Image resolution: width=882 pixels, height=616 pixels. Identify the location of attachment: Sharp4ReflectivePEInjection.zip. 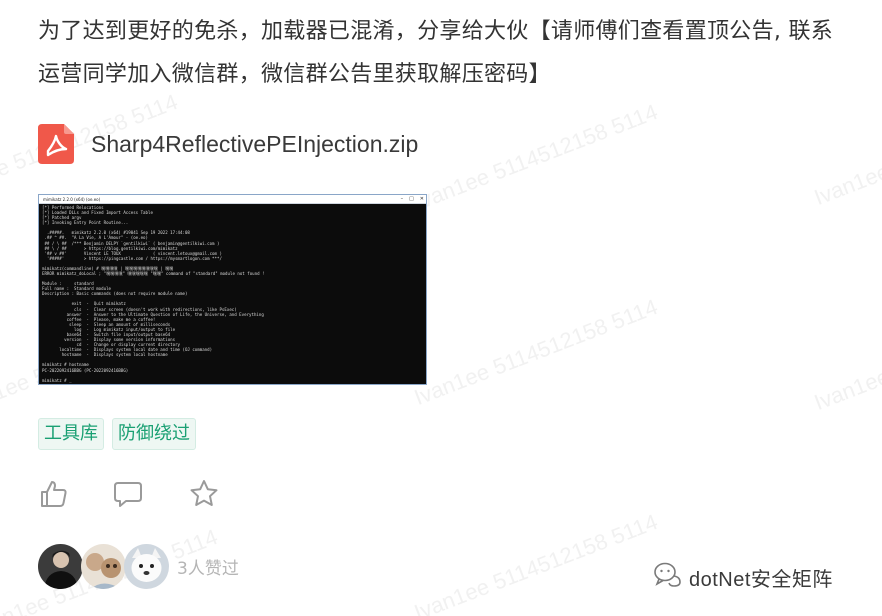
(228, 144).